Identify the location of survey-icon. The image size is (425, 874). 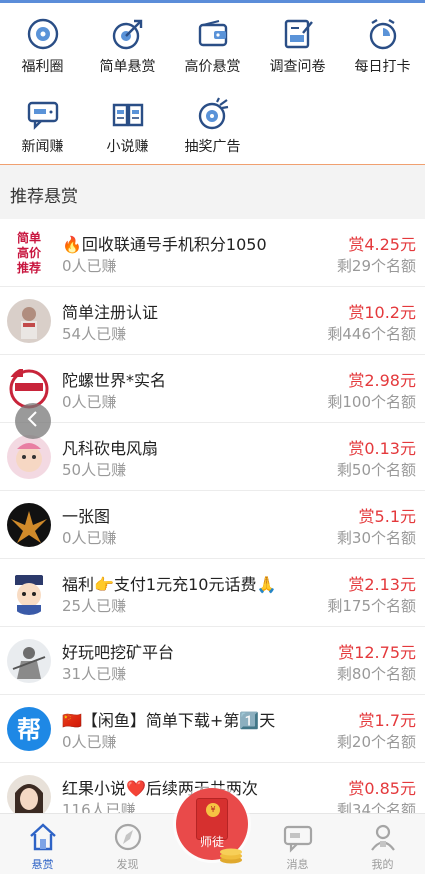
(298, 34).